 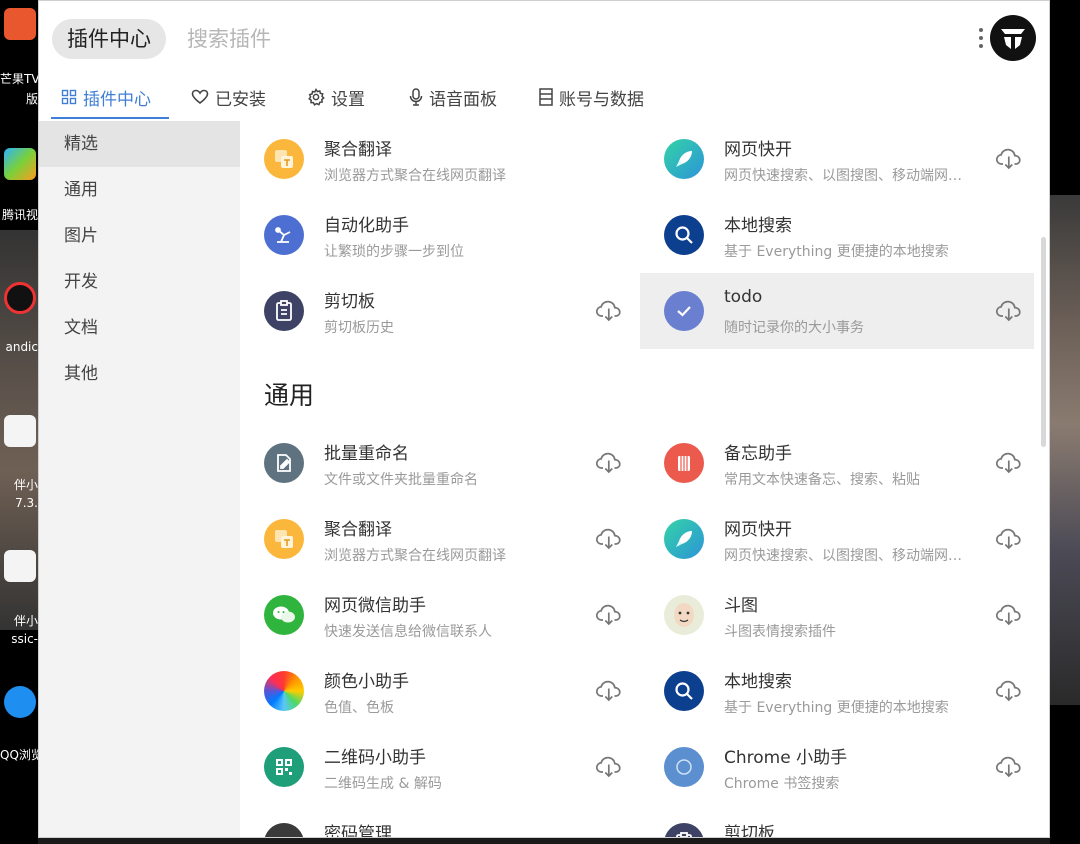 What do you see at coordinates (437, 821) in the screenshot?
I see `plugin-card: 密码管理` at bounding box center [437, 821].